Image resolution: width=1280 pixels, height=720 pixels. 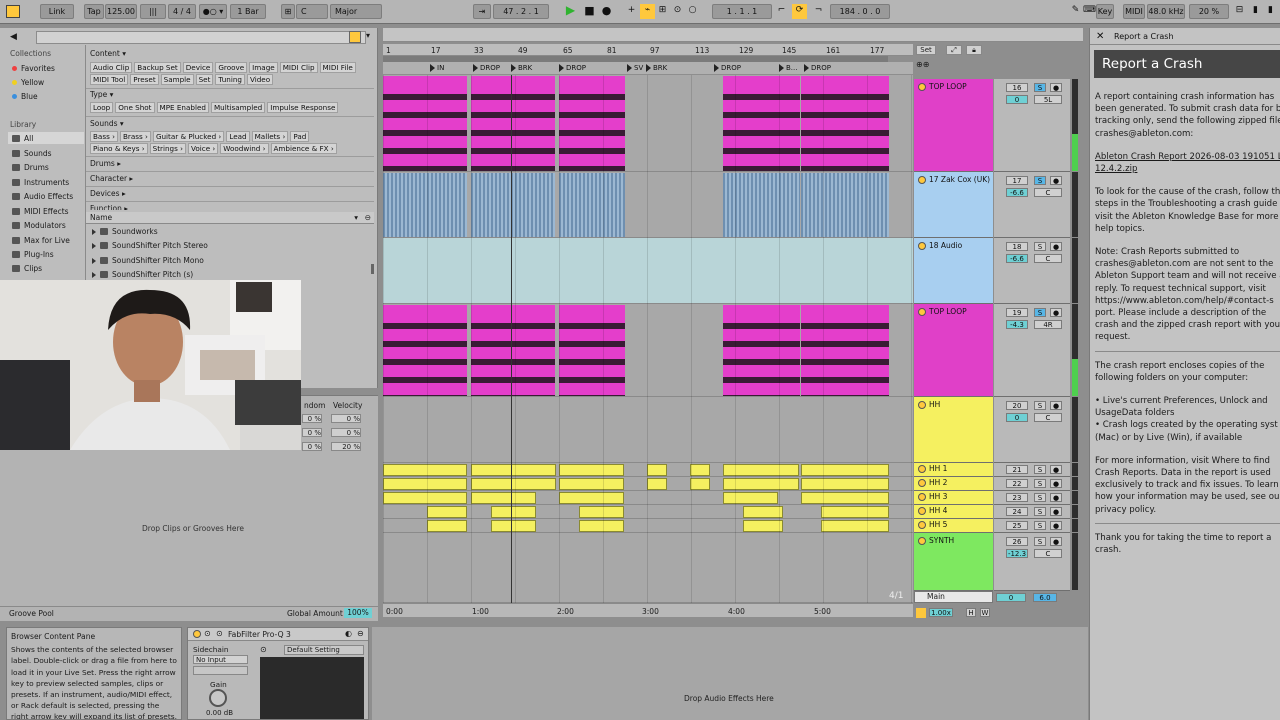 What do you see at coordinates (953, 562) in the screenshot?
I see `track-header: SYNTH` at bounding box center [953, 562].